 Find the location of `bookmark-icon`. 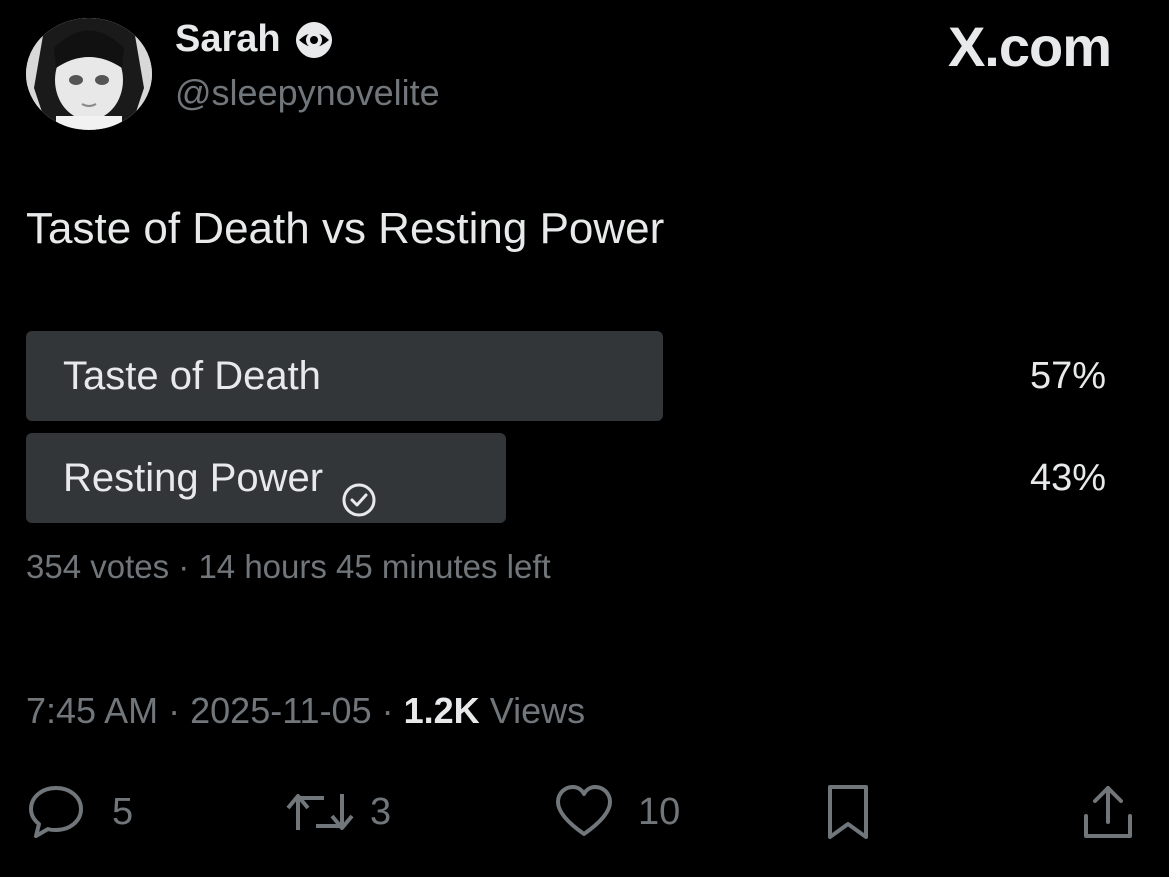

bookmark-icon is located at coordinates (848, 812).